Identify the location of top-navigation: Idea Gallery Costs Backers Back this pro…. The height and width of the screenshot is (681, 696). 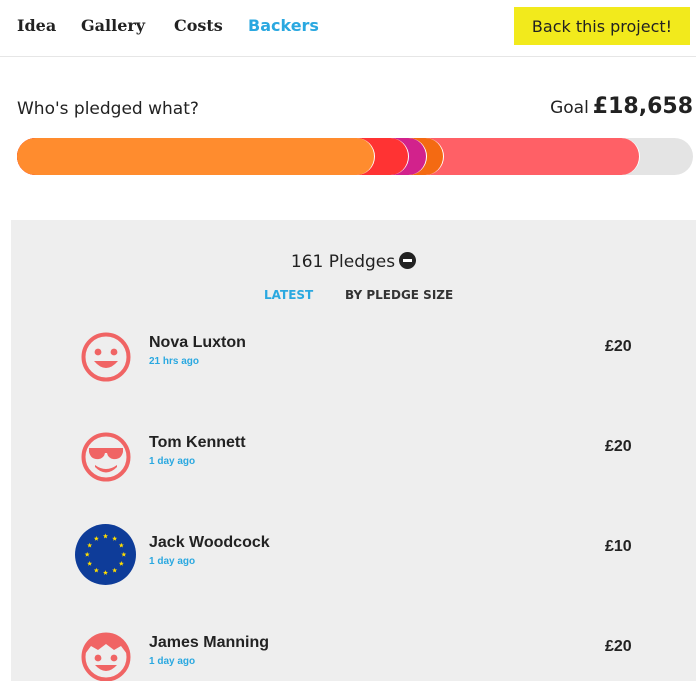
(348, 28).